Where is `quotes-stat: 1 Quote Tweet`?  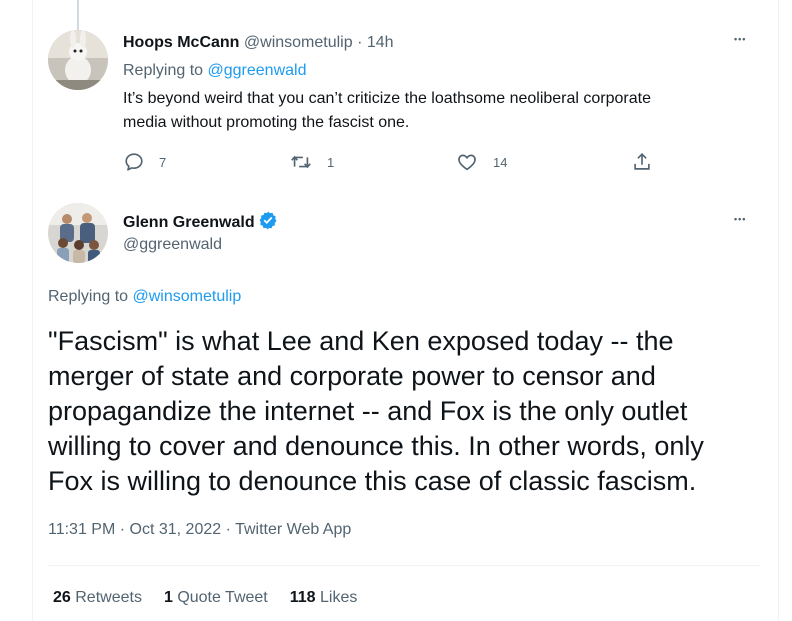 quotes-stat: 1 Quote Tweet is located at coordinates (216, 598).